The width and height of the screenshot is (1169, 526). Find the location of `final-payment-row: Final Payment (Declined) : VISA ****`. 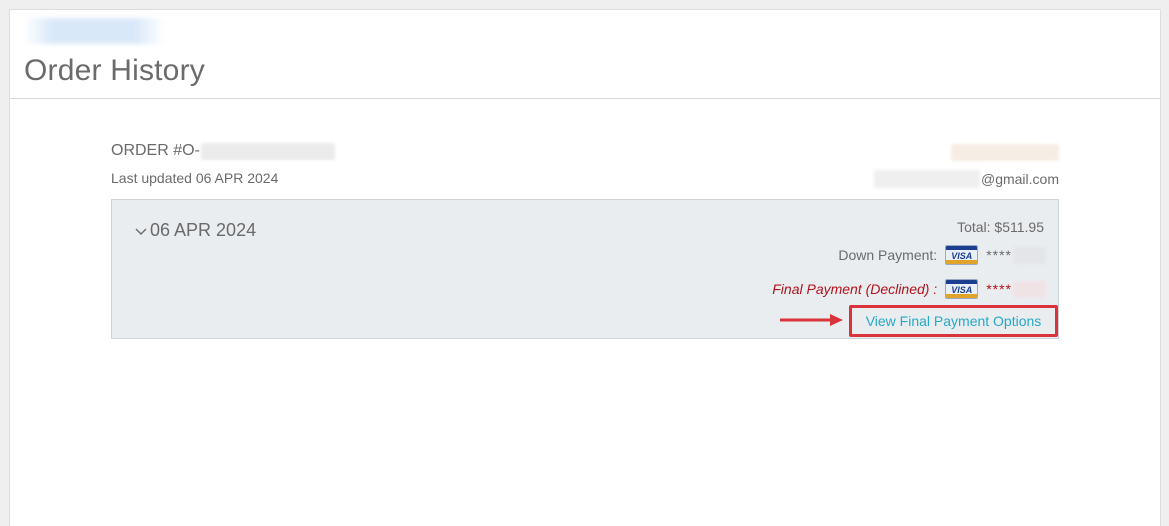

final-payment-row: Final Payment (Declined) : VISA **** is located at coordinates (909, 289).